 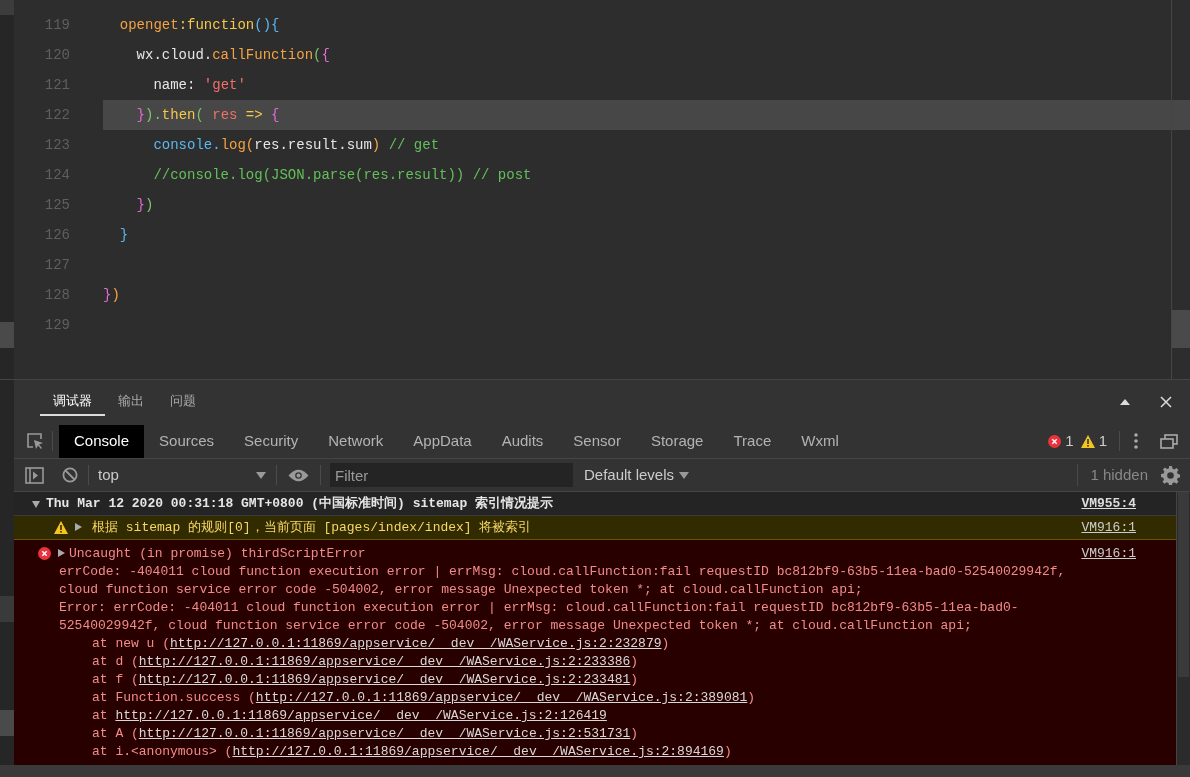 I want to click on code-line: //console.log(JSON.parse(res.result)) // post, so click(x=342, y=175).